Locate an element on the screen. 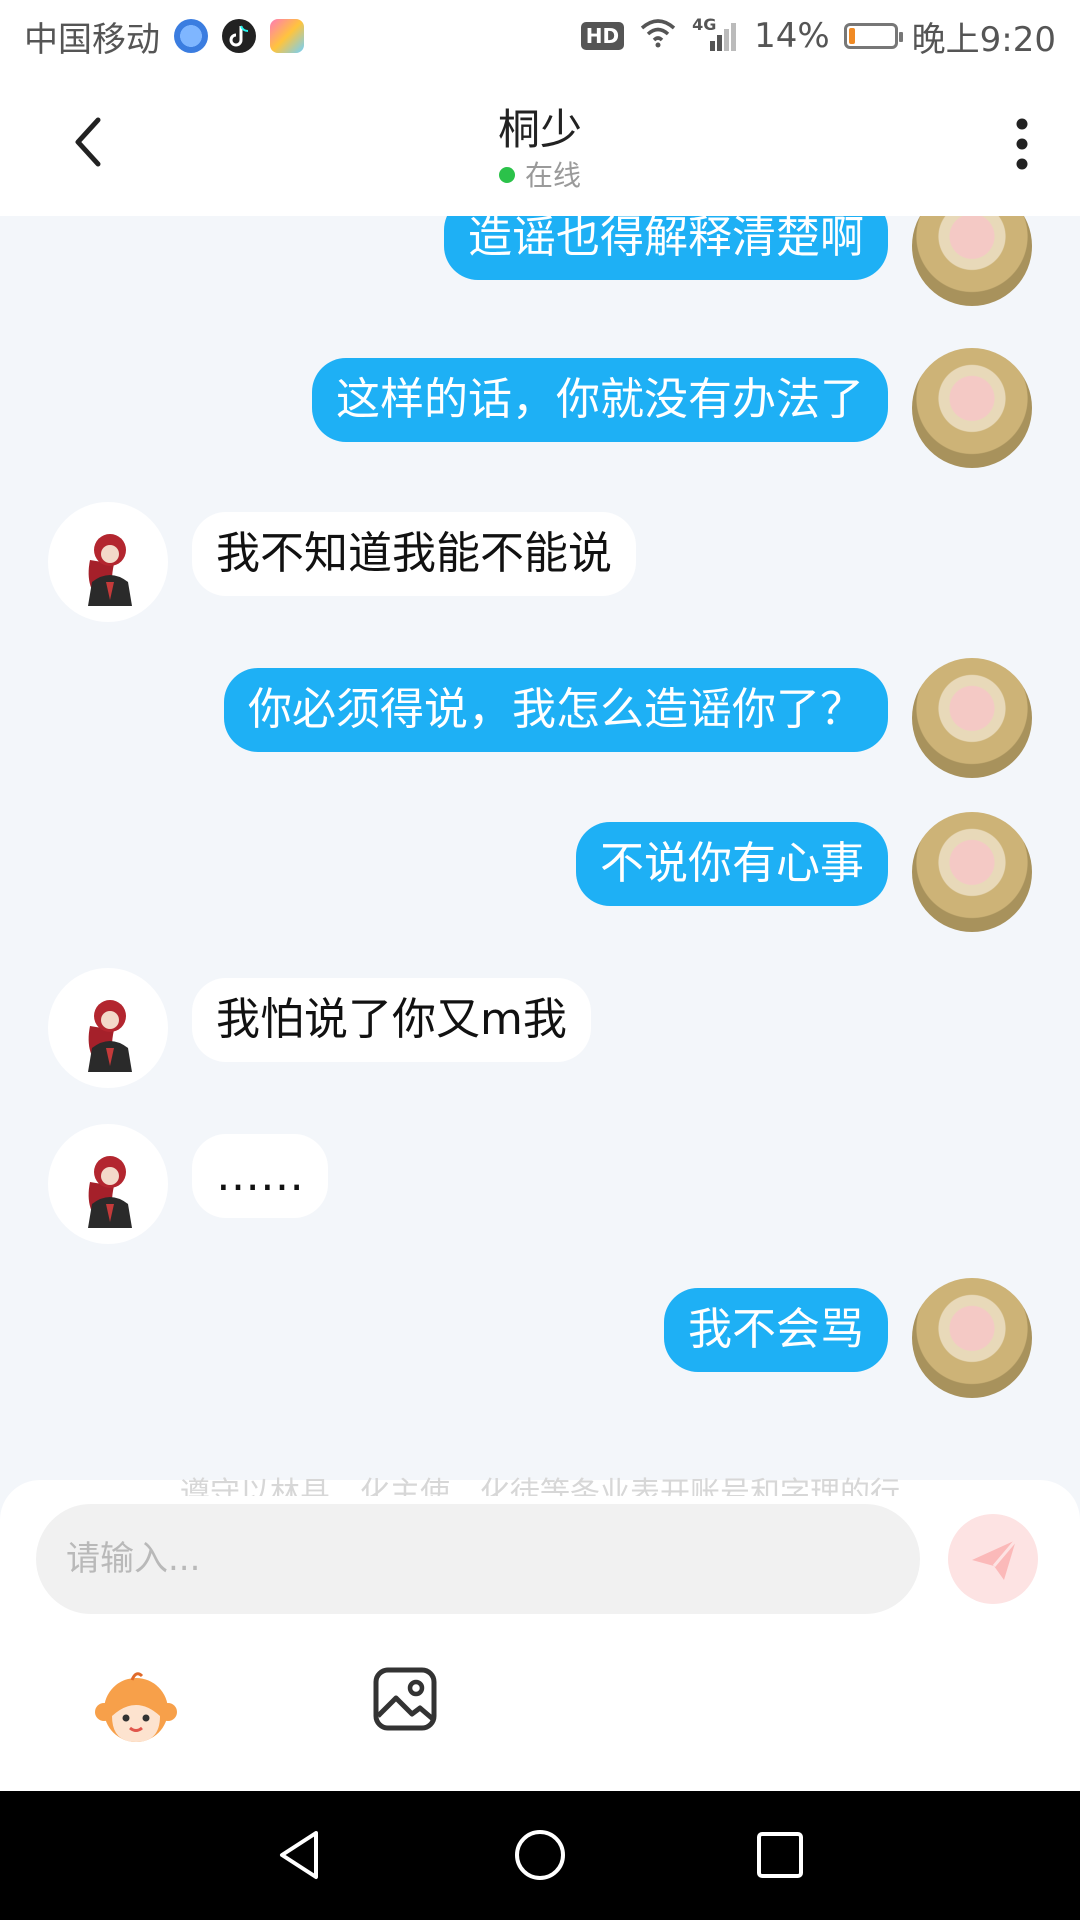  message-row: 这样的话，你就没有办法了 is located at coordinates (540, 408).